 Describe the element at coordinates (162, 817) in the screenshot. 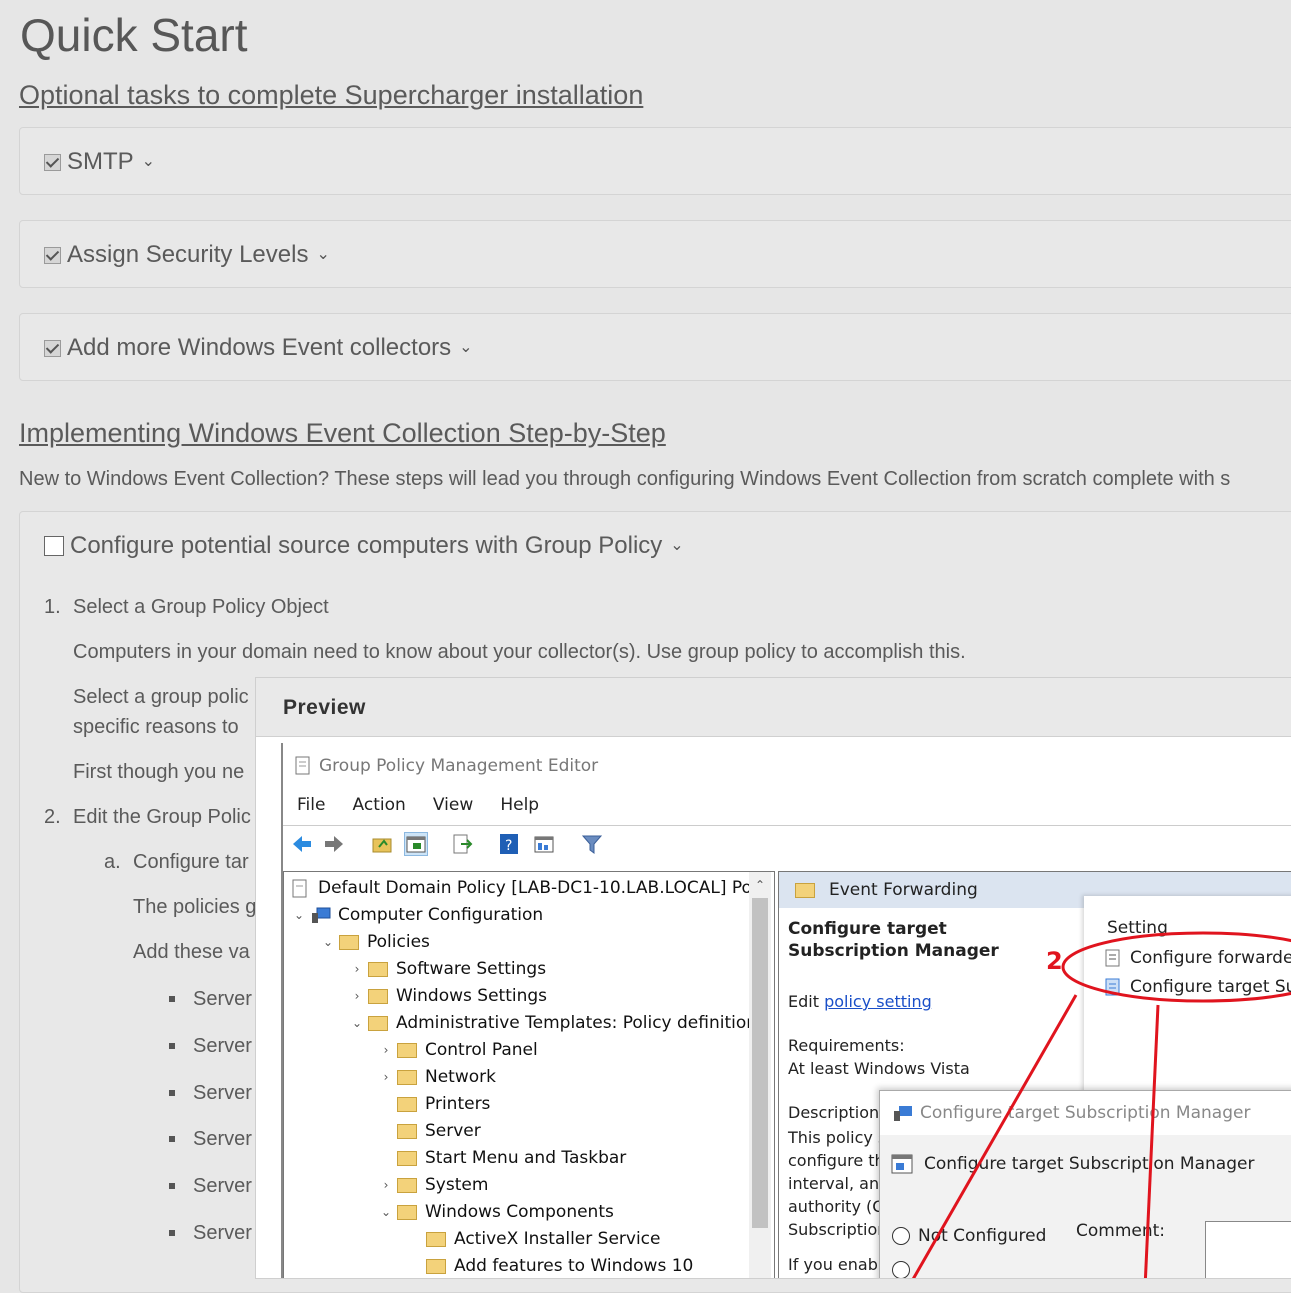

I see `step-2-title: Edit the Group Polic` at that location.